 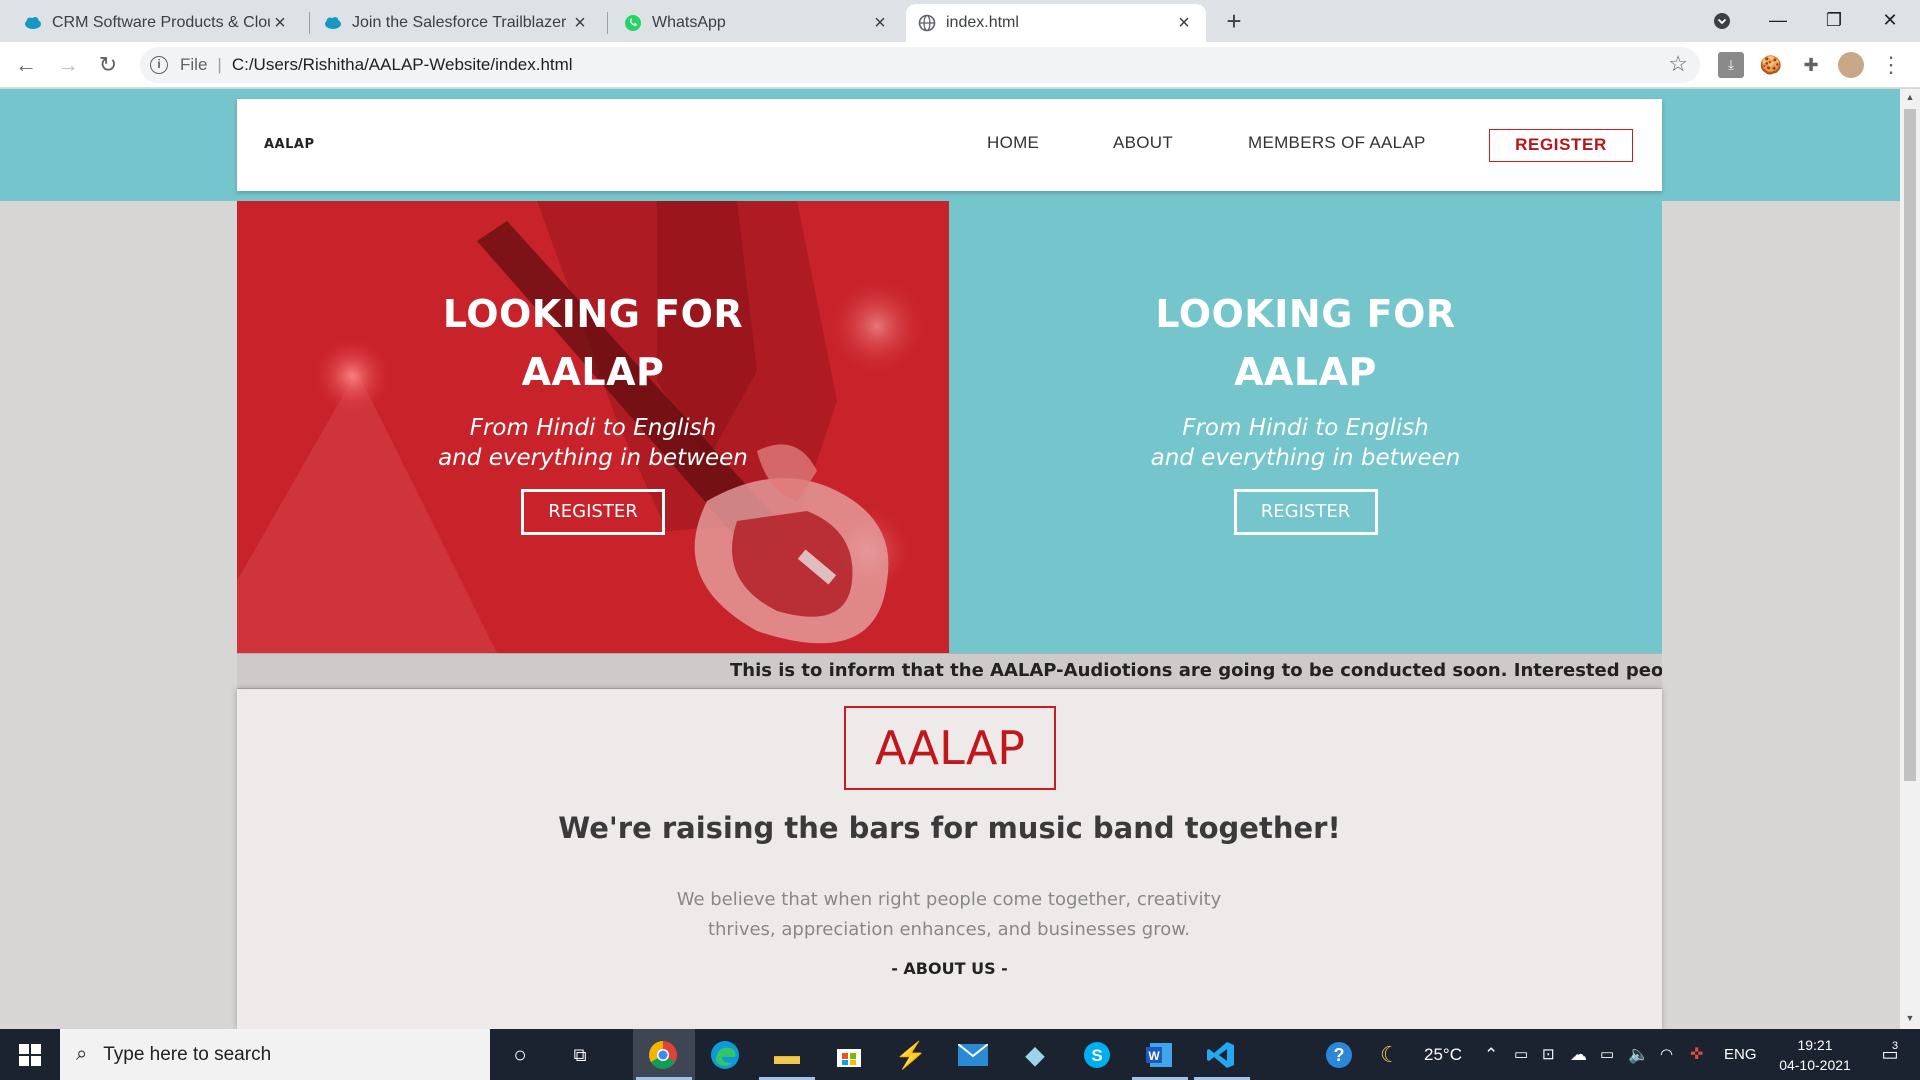 What do you see at coordinates (333, 23) in the screenshot?
I see `salesforce-cloud-icon` at bounding box center [333, 23].